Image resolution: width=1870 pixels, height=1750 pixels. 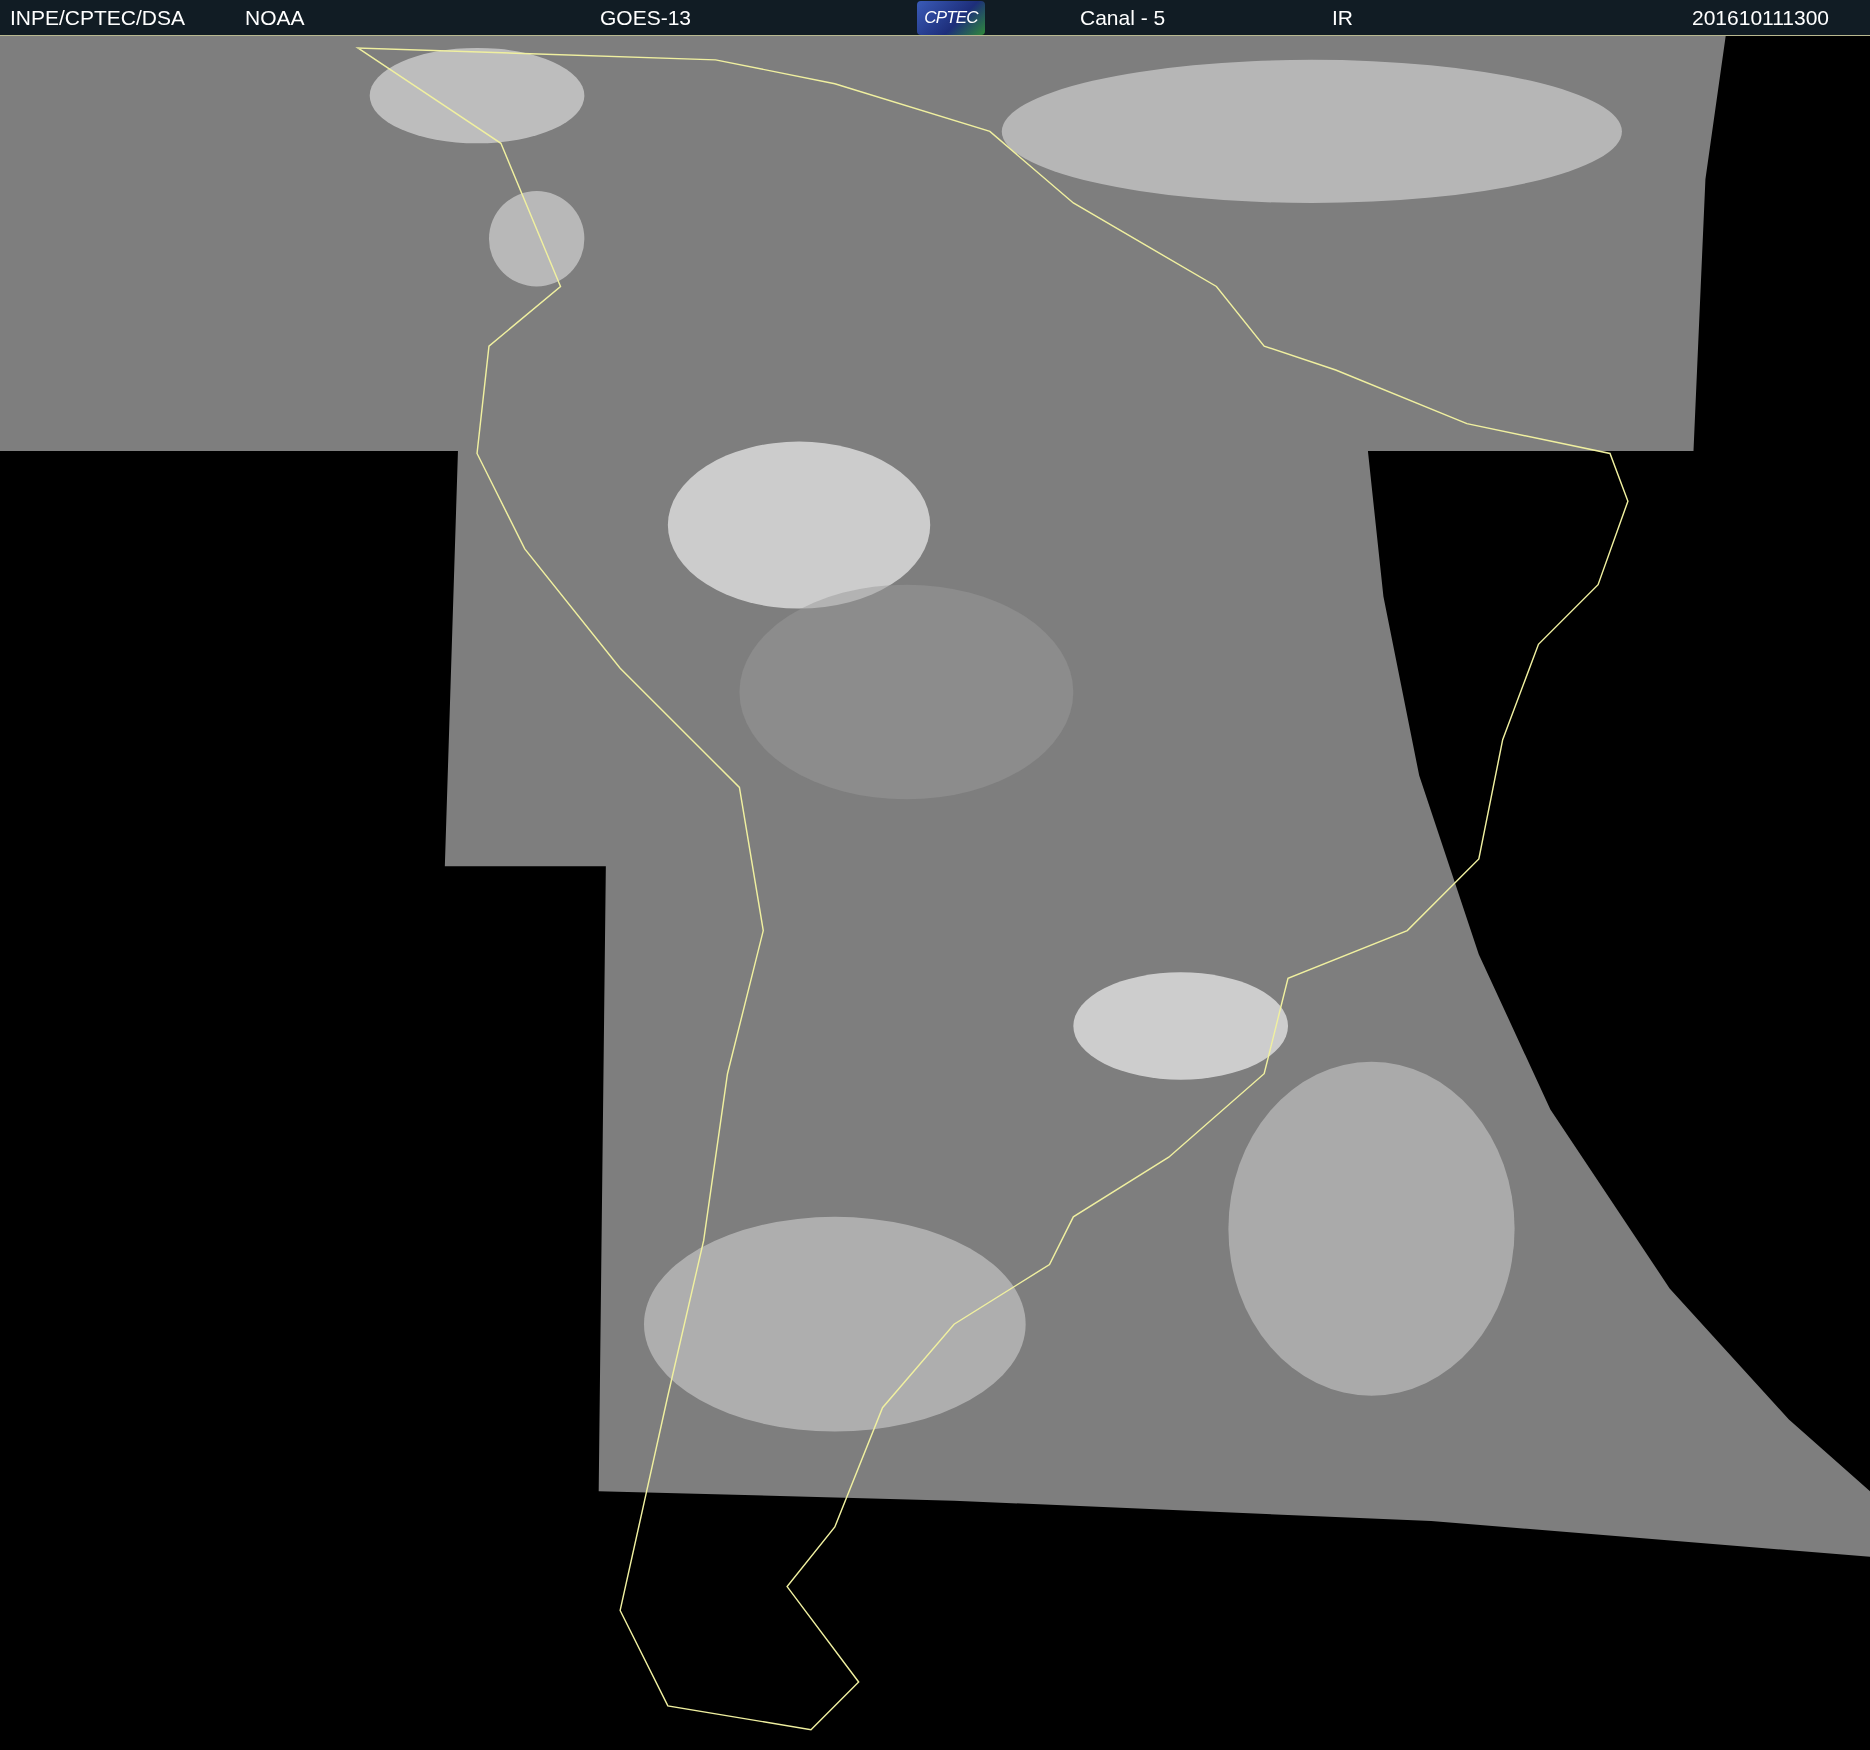 I want to click on band-label: IR, so click(x=1343, y=17).